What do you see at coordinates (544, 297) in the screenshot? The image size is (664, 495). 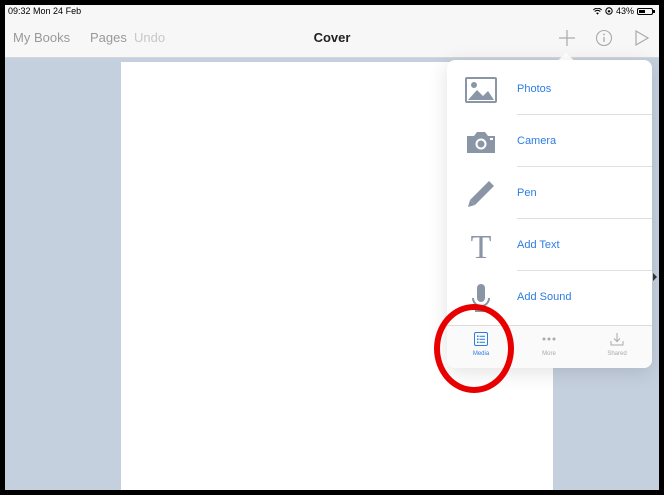 I see `menu-item-label: Add Sound` at bounding box center [544, 297].